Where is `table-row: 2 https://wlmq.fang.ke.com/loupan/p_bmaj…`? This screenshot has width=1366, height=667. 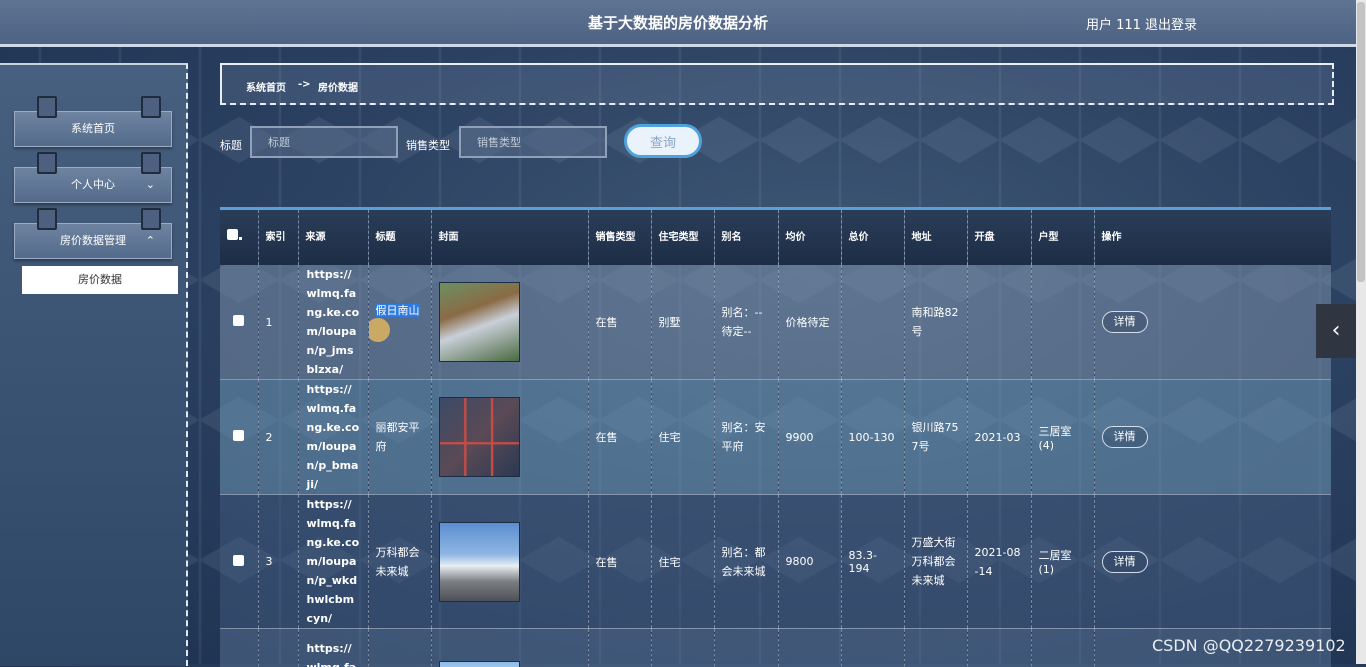
table-row: 2 https://wlmq.fang.ke.com/loupan/p_bmaj… is located at coordinates (775, 437).